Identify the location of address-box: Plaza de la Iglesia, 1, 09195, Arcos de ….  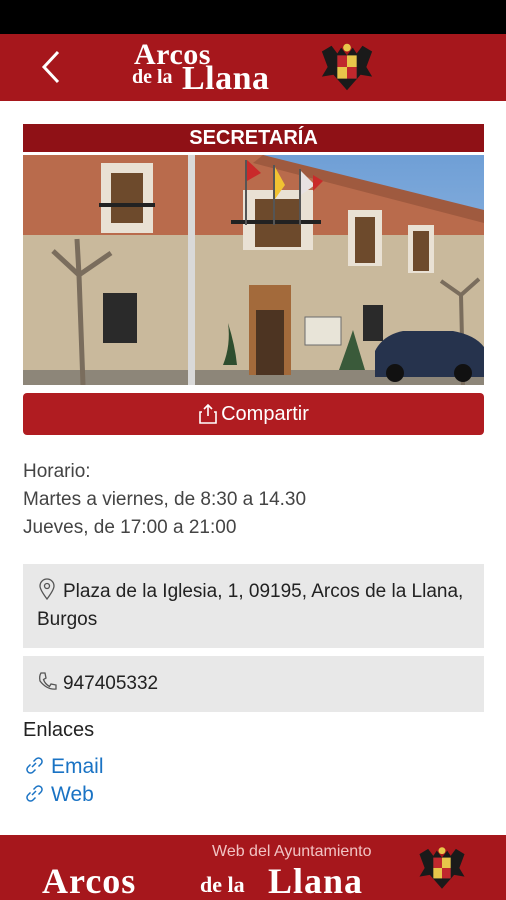
(253, 606).